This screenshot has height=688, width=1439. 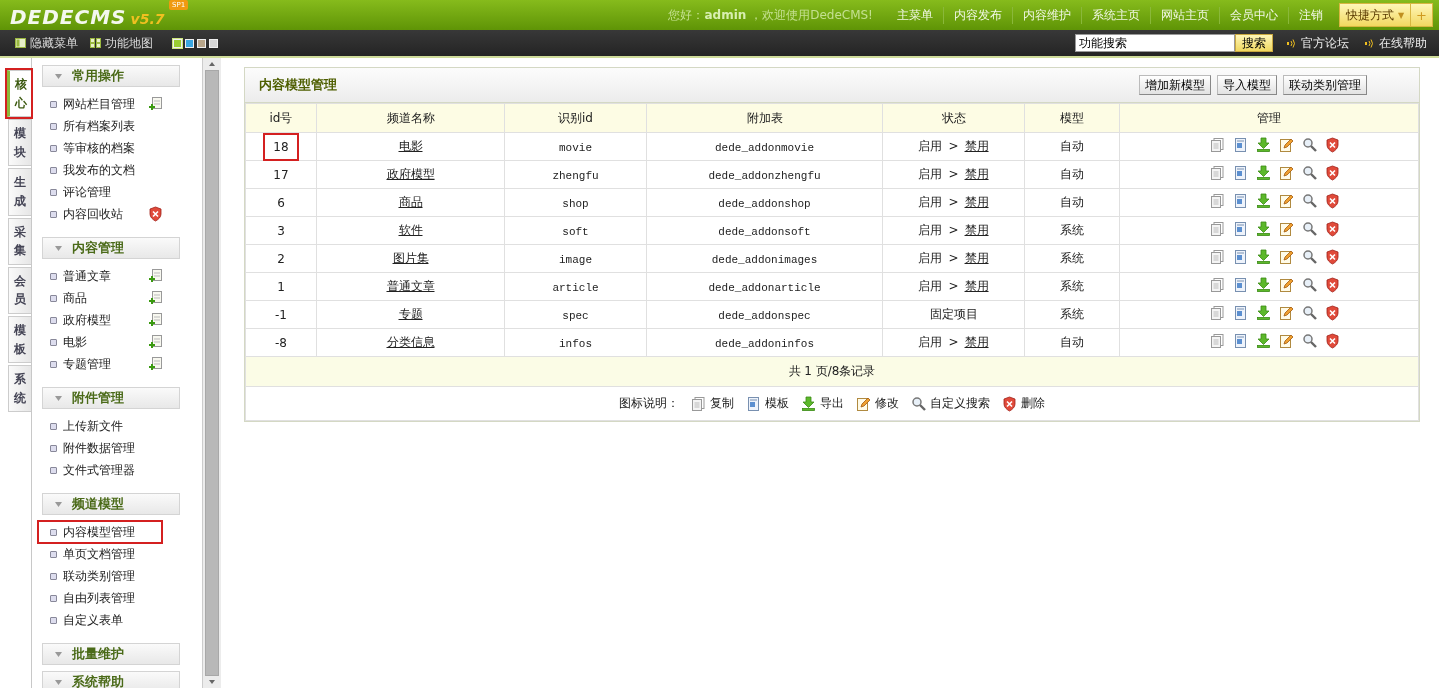 What do you see at coordinates (101, 426) in the screenshot?
I see `menu-item: 上传新文件` at bounding box center [101, 426].